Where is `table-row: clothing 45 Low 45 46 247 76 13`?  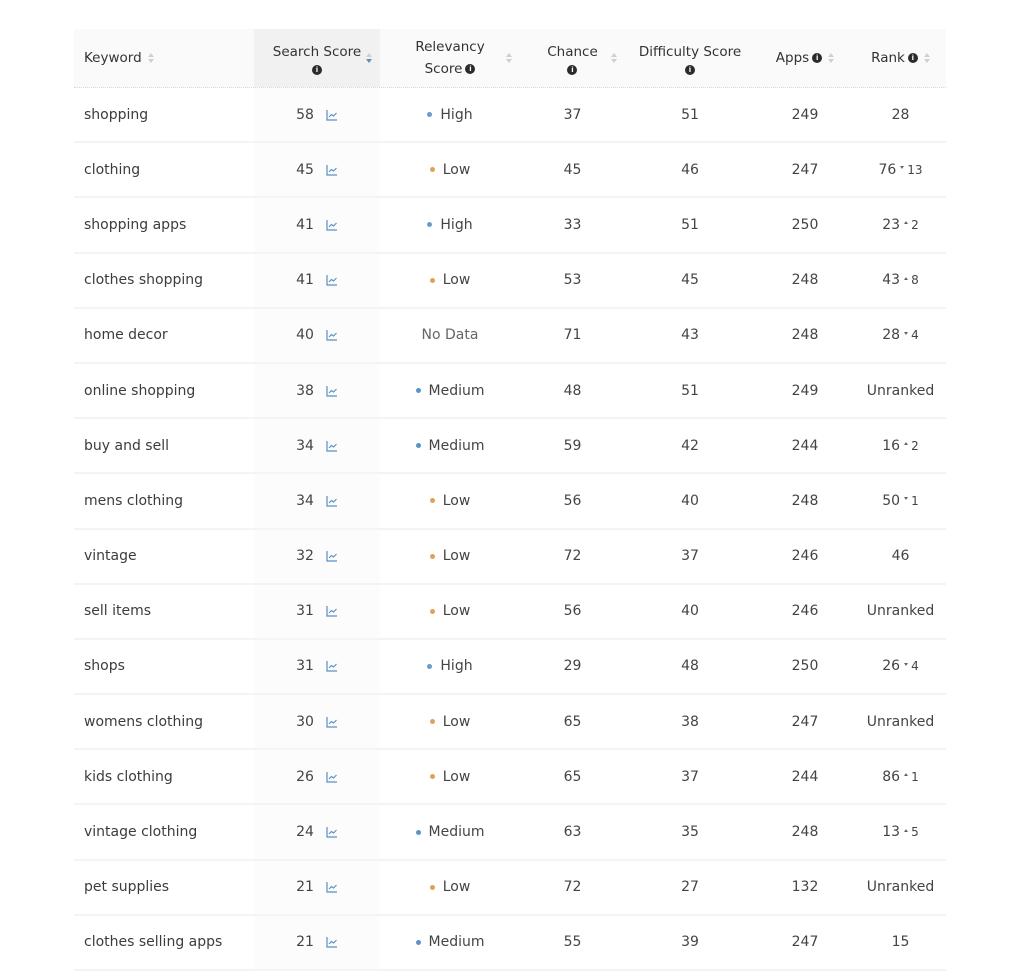 table-row: clothing 45 Low 45 46 247 76 13 is located at coordinates (510, 171).